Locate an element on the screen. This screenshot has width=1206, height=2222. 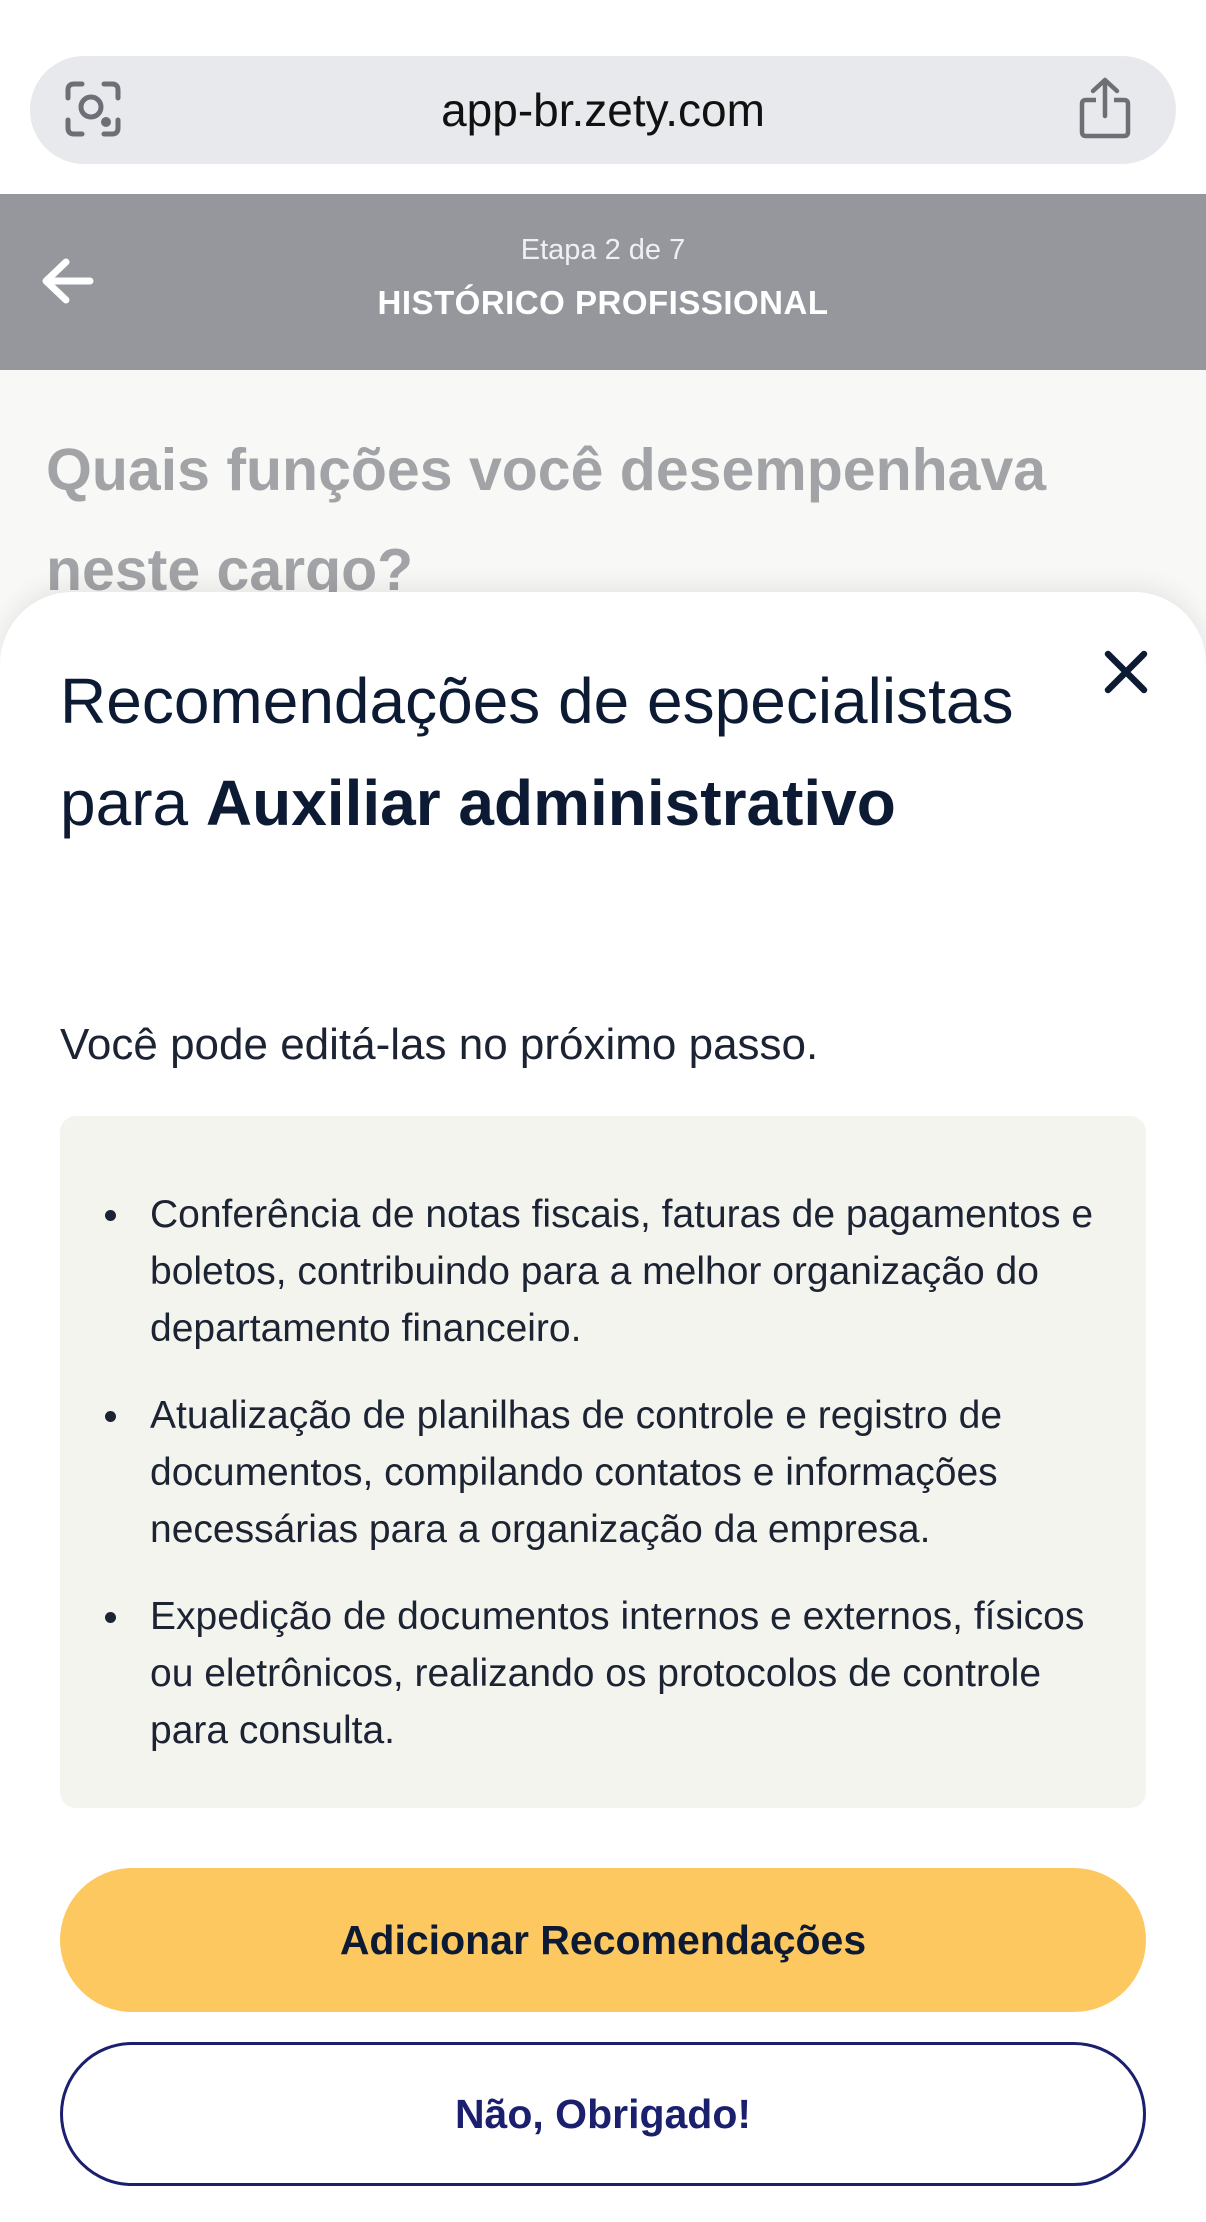
modal-title-job: Auxiliar administrativo is located at coordinates (550, 803).